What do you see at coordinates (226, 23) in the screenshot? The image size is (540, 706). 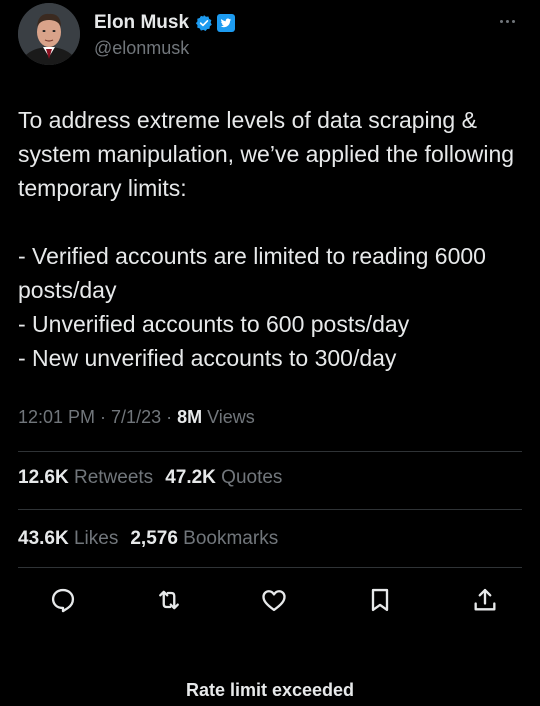 I see `twitter-bird-icon` at bounding box center [226, 23].